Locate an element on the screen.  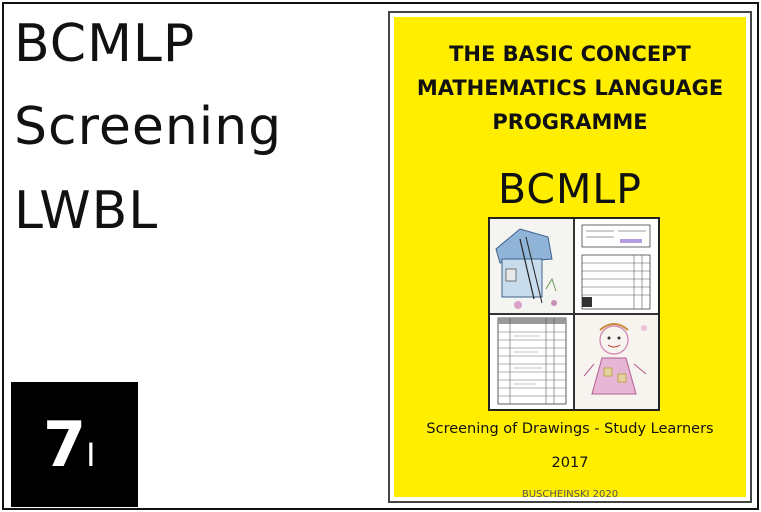
drawings-collage is located at coordinates (574, 314).